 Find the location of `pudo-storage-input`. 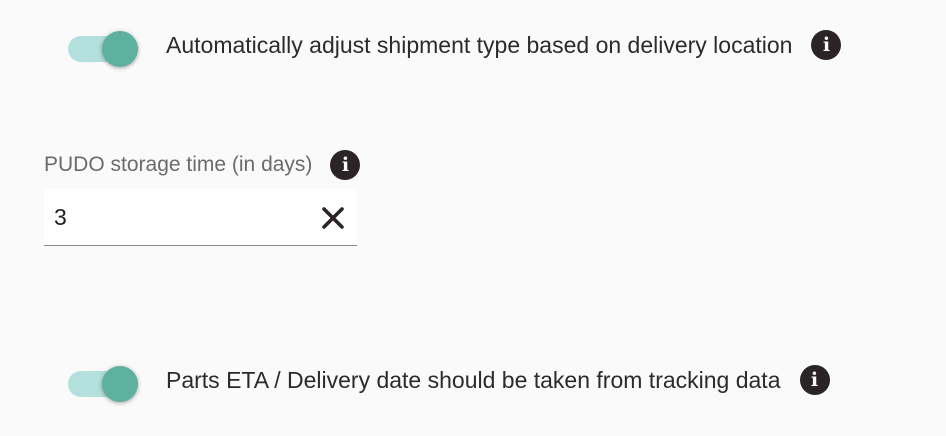

pudo-storage-input is located at coordinates (179, 217).